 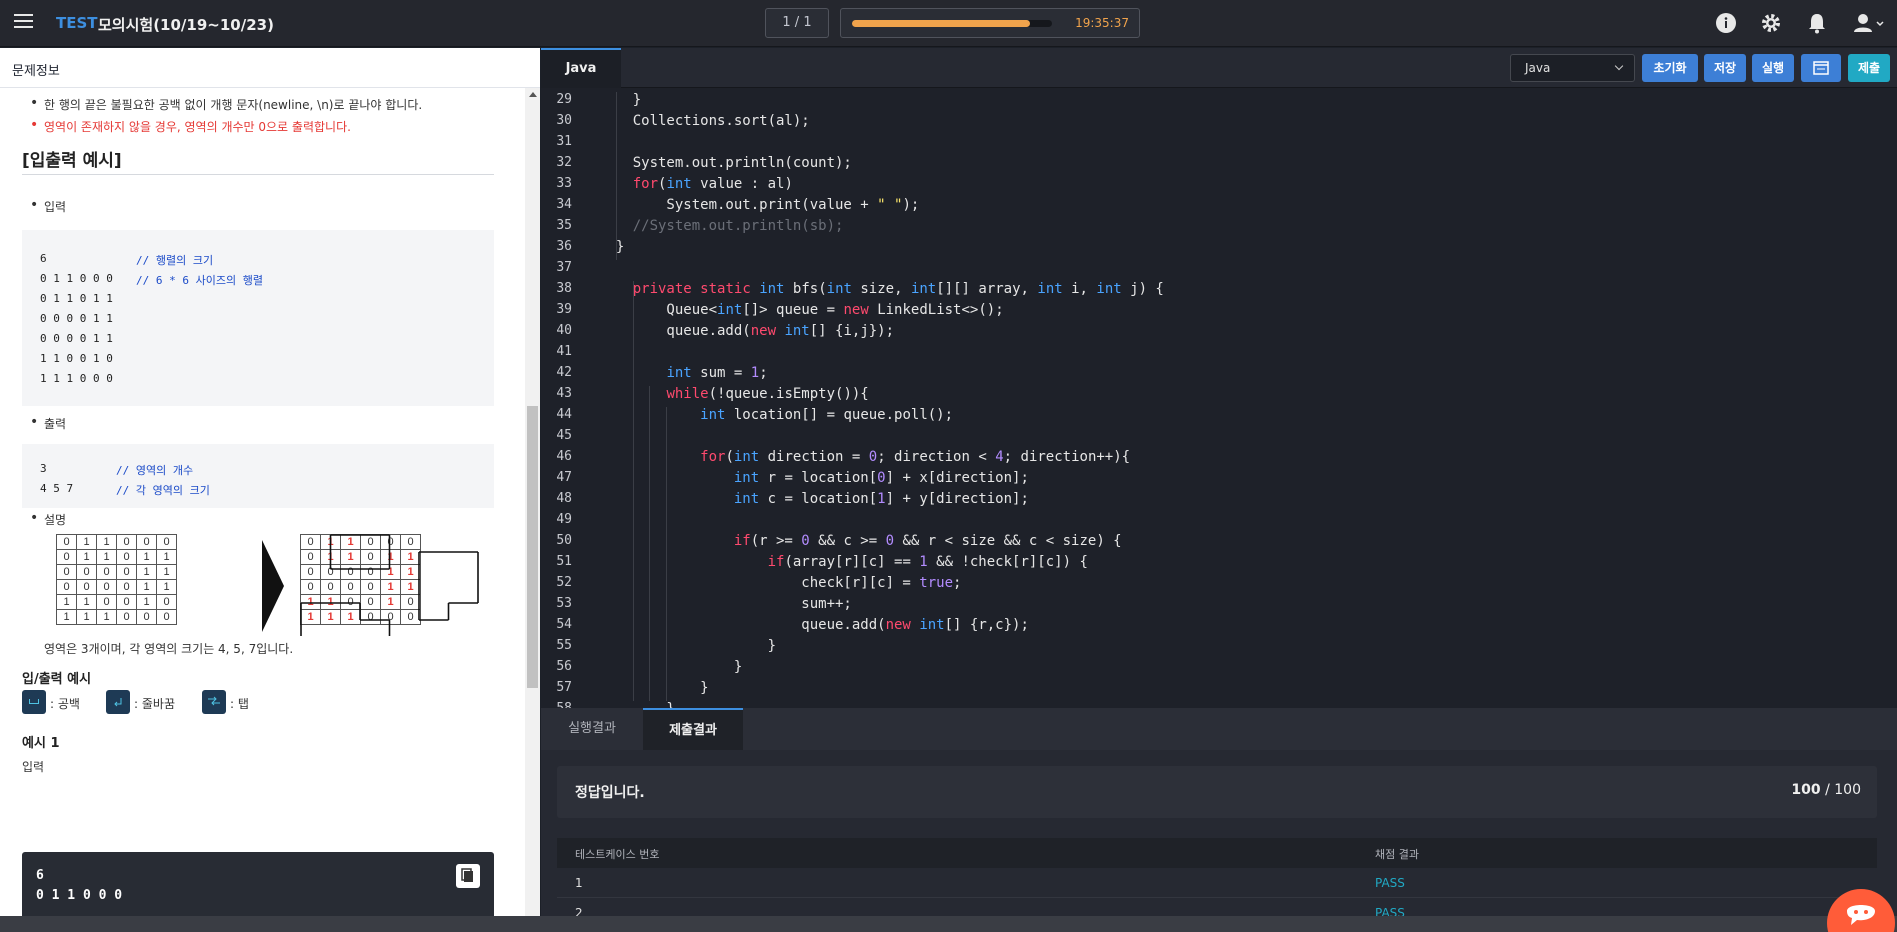 I want to click on line-number: 39, so click(x=564, y=309).